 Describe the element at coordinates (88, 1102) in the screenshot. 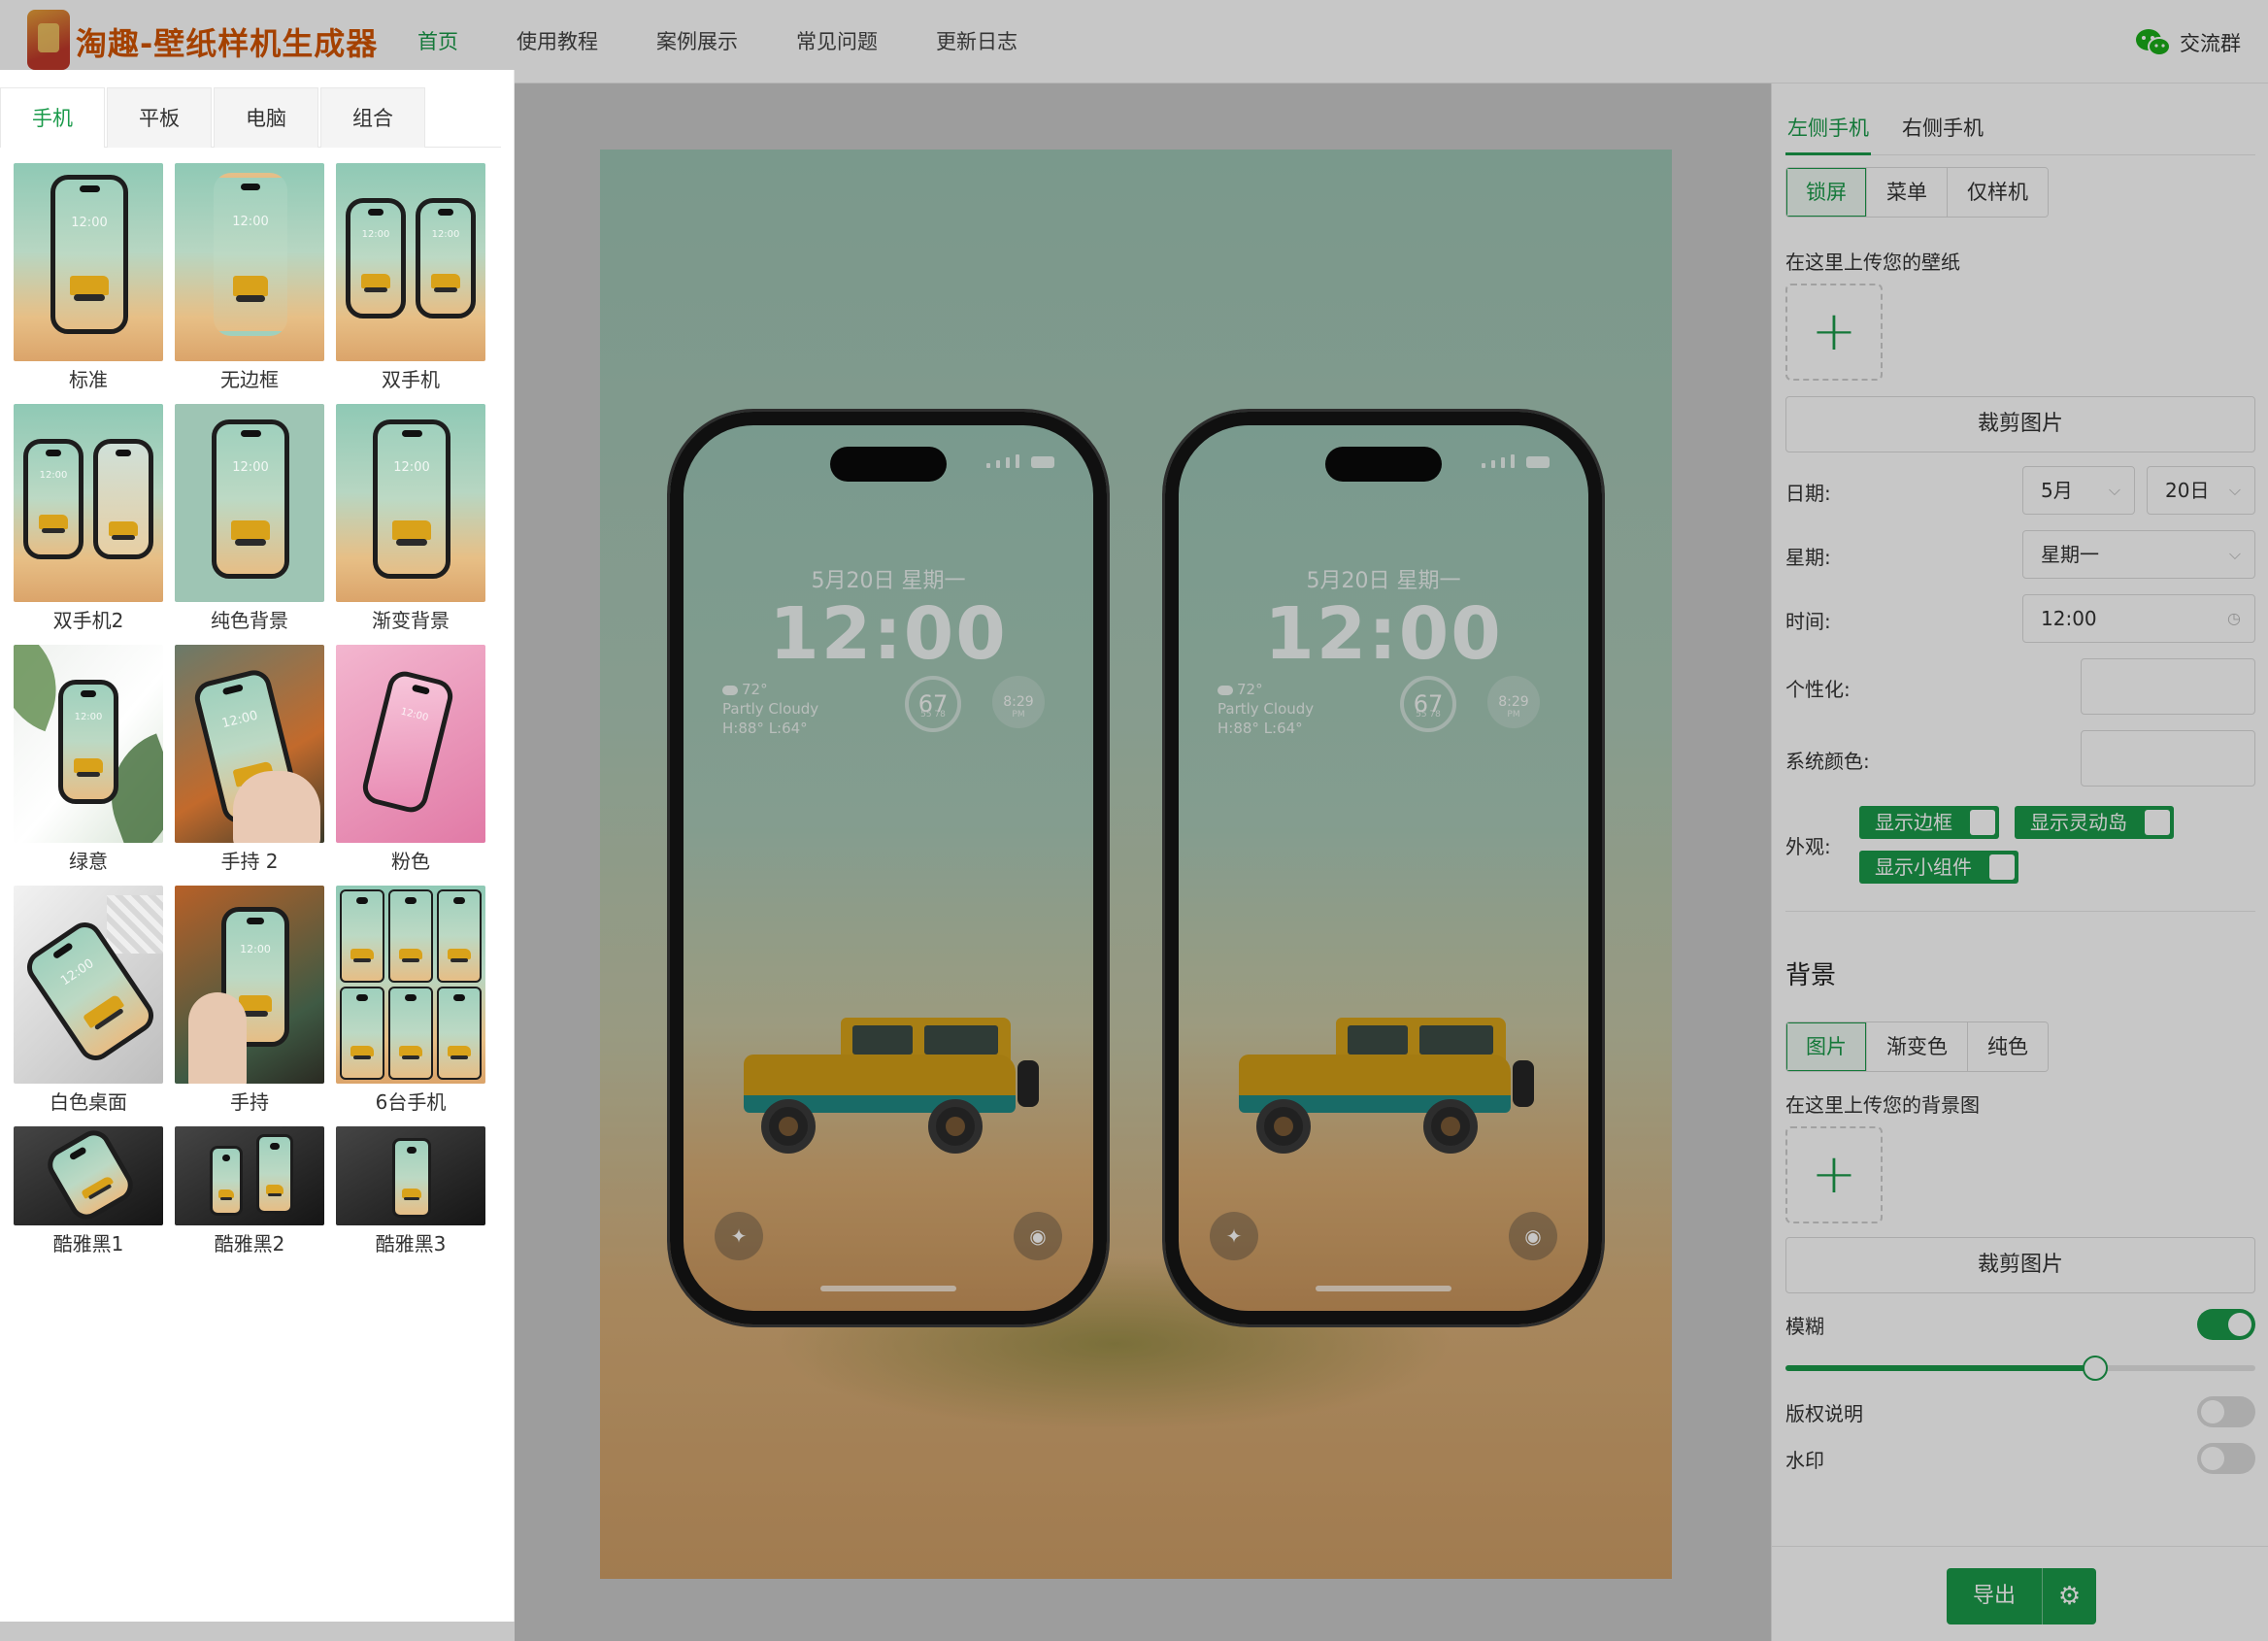

I see `template-label: 白色桌面` at that location.